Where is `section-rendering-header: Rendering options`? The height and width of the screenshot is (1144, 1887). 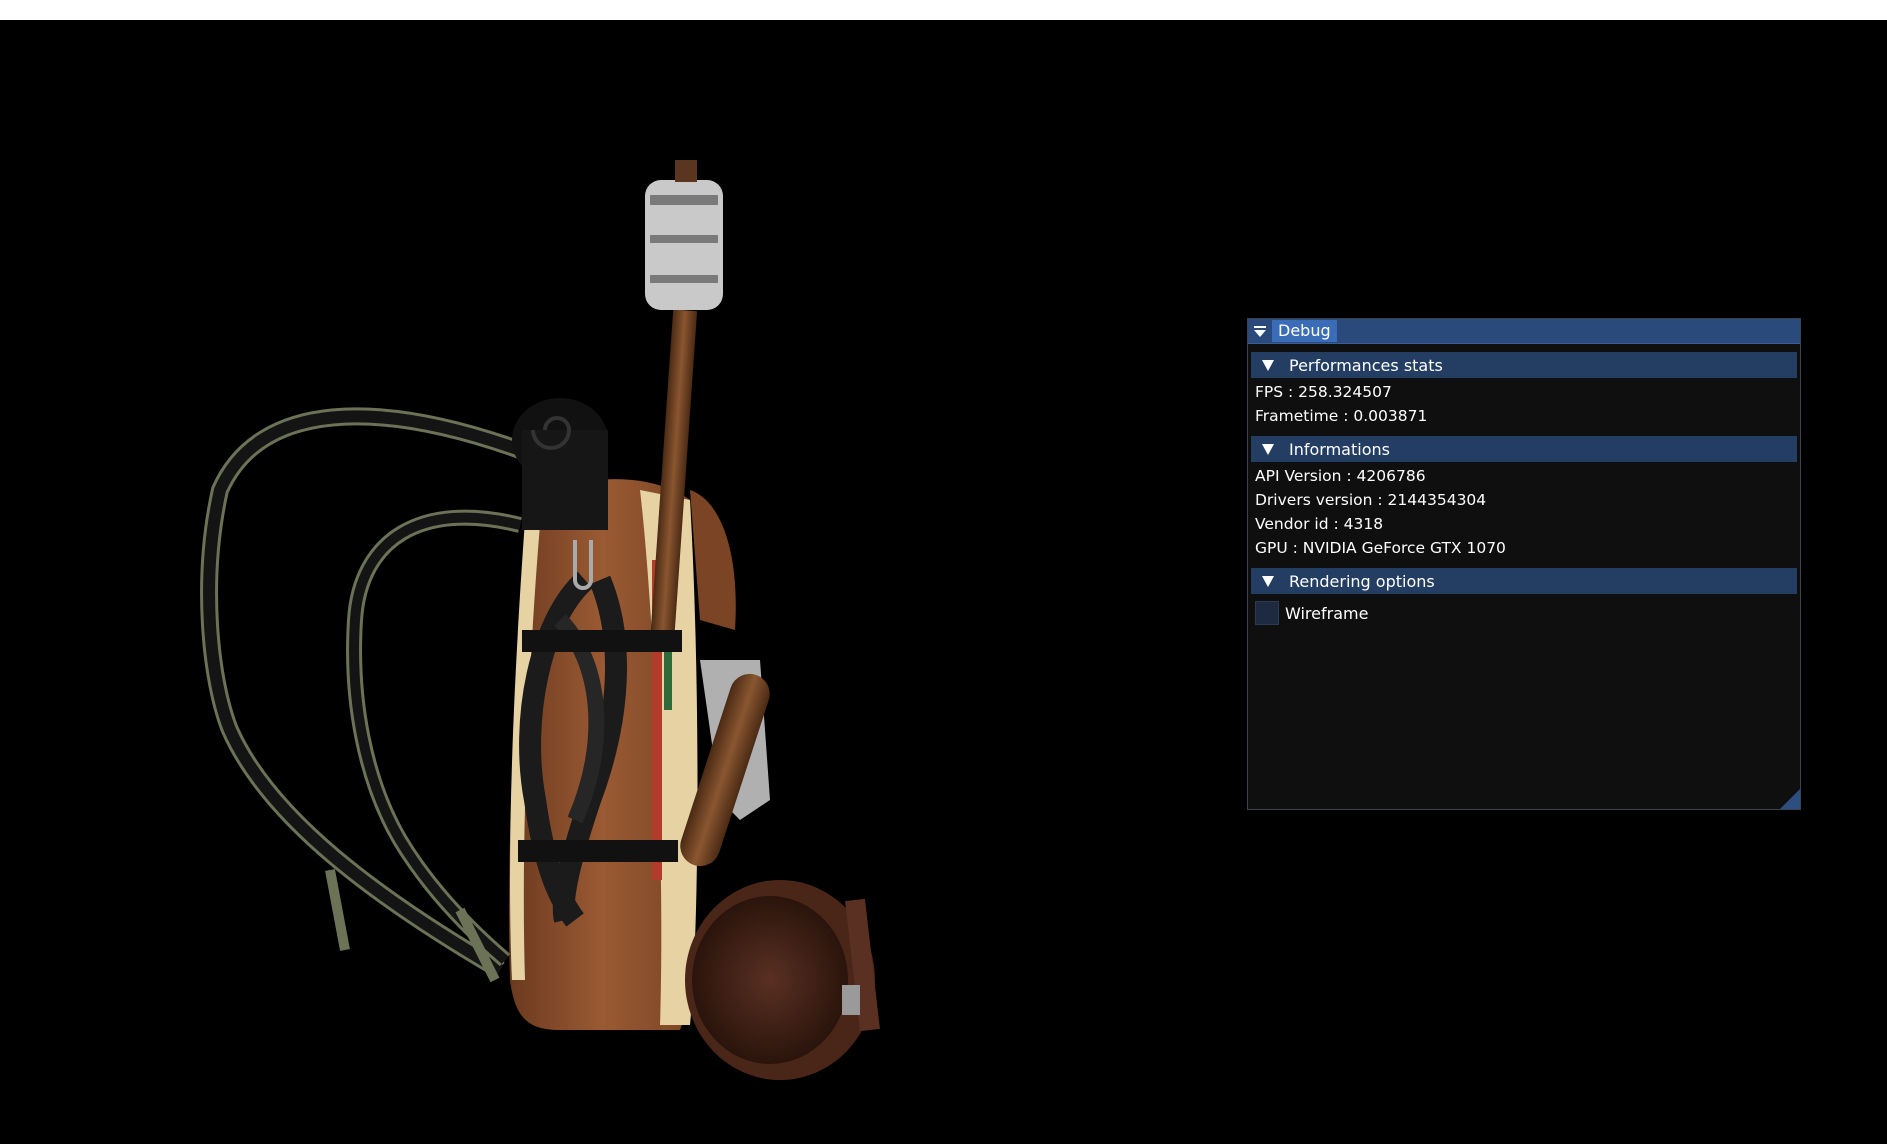
section-rendering-header: Rendering options is located at coordinates (1524, 581).